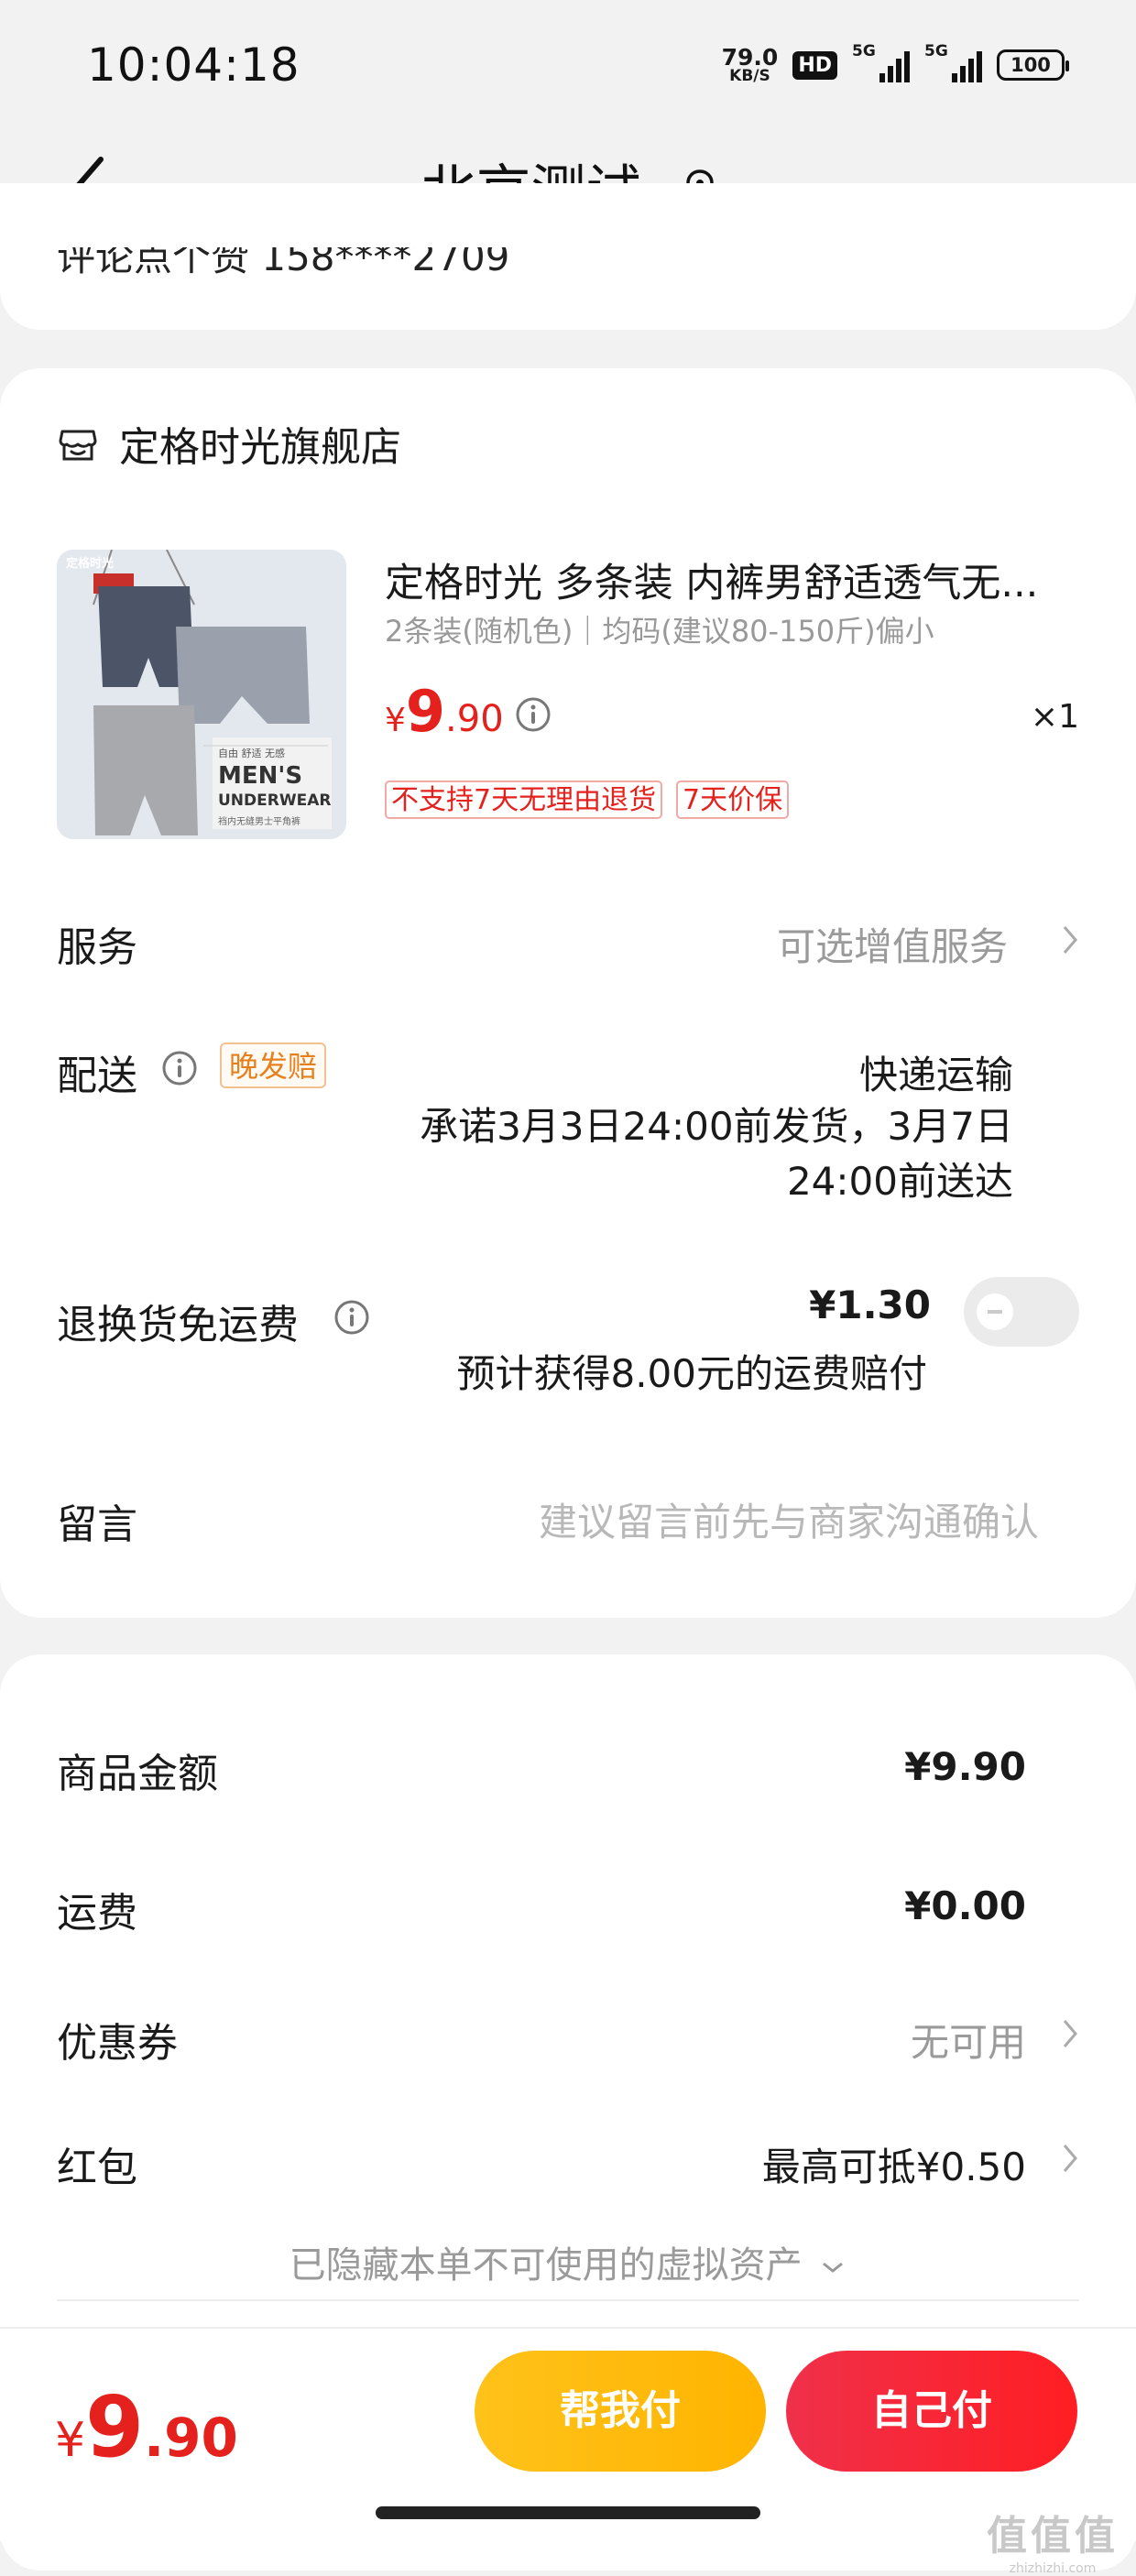 The width and height of the screenshot is (1136, 2576). Describe the element at coordinates (180, 1068) in the screenshot. I see `delivery-info-icon` at that location.